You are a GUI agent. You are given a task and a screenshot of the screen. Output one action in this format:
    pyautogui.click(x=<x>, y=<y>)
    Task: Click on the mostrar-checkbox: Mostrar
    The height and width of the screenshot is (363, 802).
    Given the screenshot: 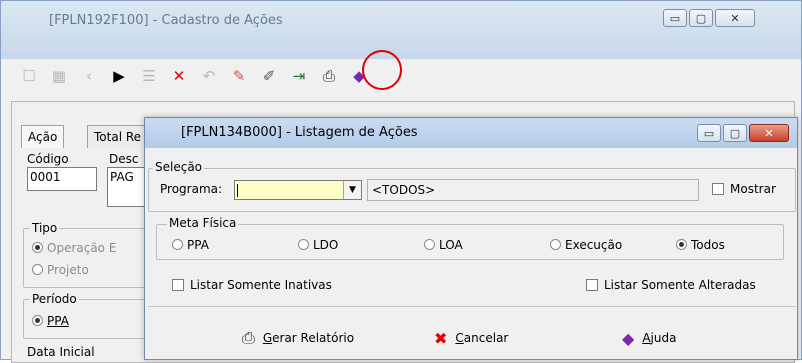 What is the action you would take?
    pyautogui.click(x=744, y=189)
    